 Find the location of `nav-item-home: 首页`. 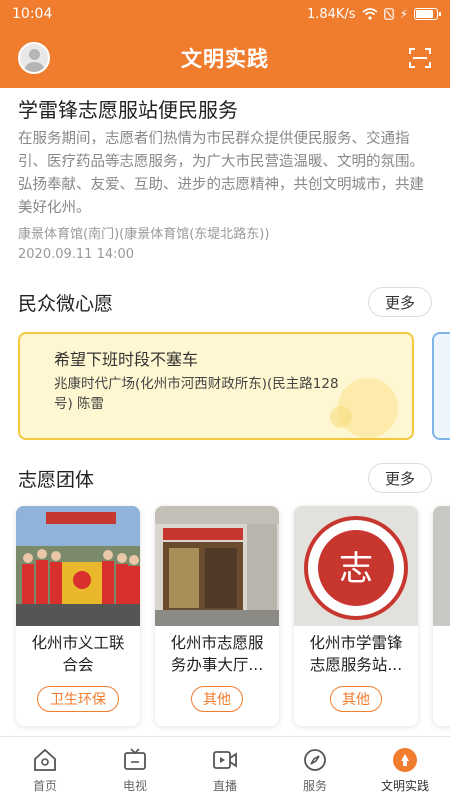

nav-item-home: 首页 is located at coordinates (45, 768).